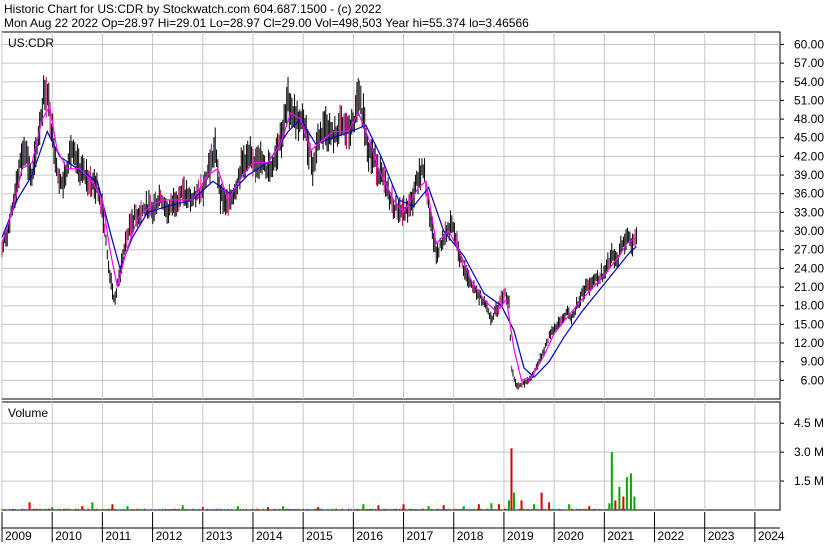  Describe the element at coordinates (809, 306) in the screenshot. I see `price-y-tick-label: 18.00` at that location.